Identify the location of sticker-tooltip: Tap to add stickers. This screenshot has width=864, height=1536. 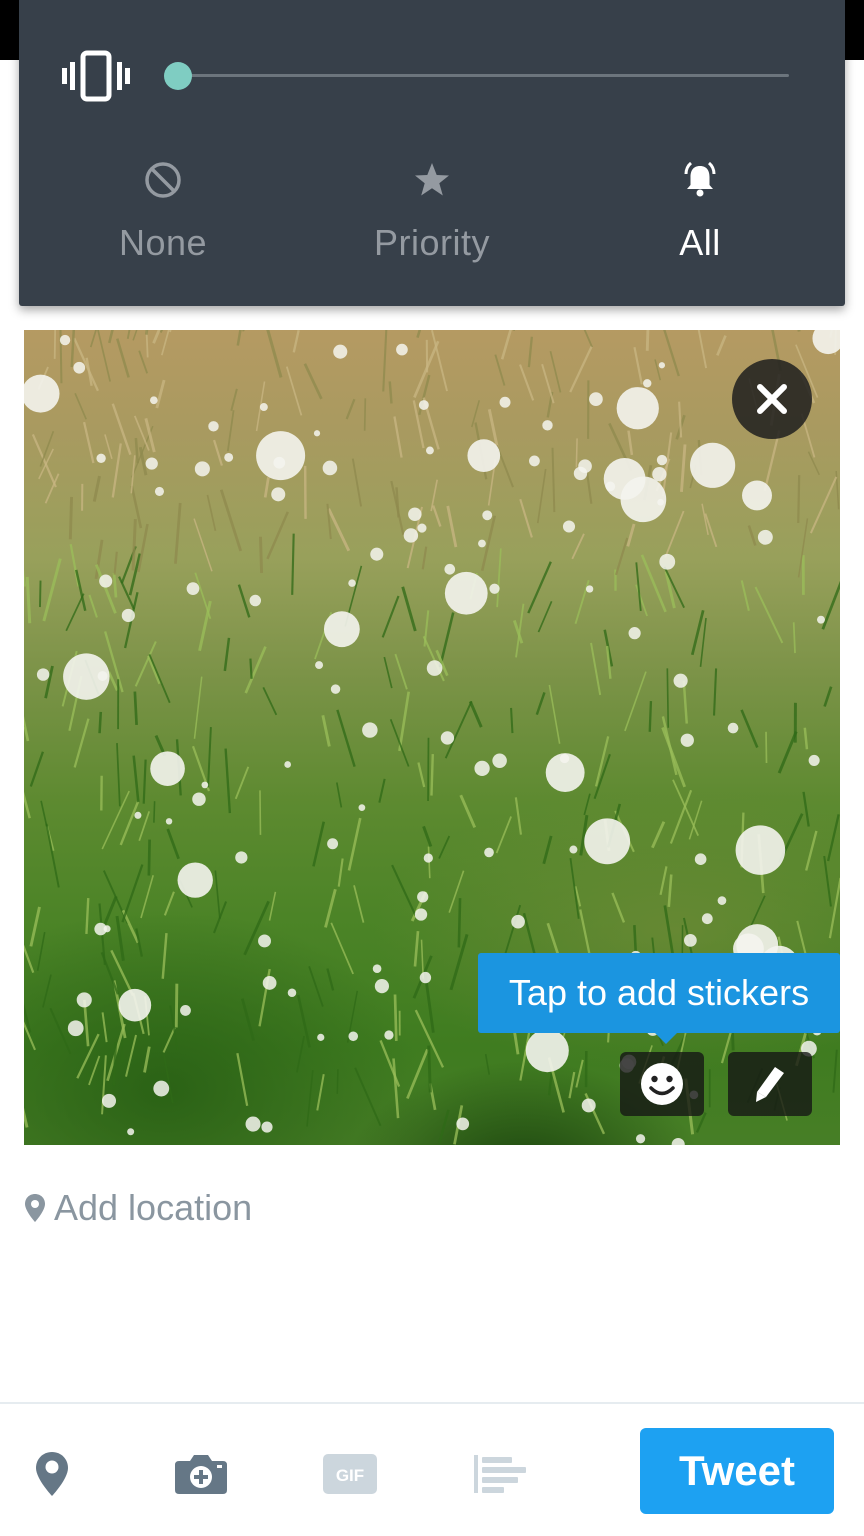
(659, 993).